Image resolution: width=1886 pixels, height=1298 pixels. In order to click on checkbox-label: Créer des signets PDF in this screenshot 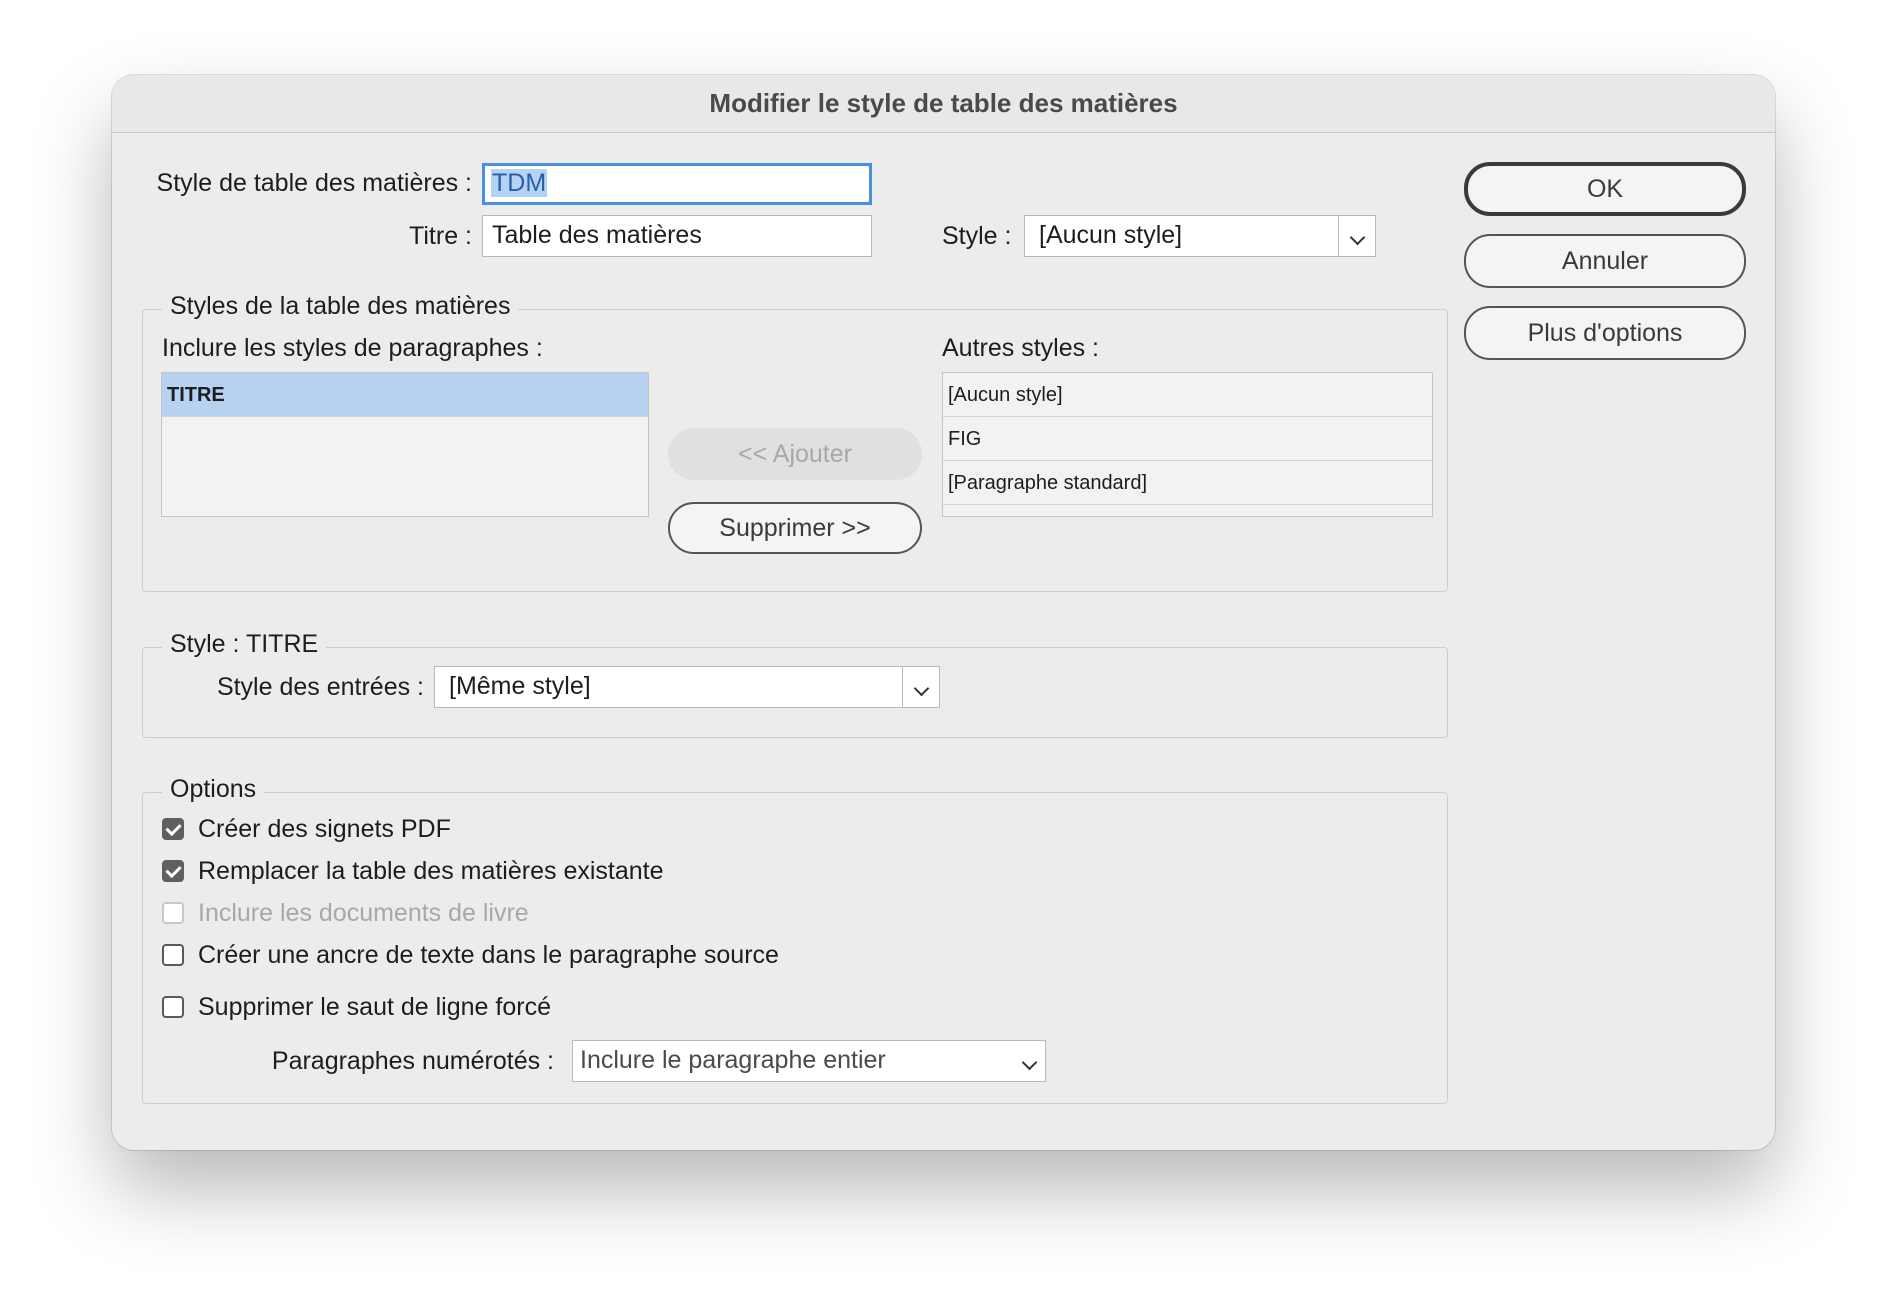, I will do `click(324, 829)`.